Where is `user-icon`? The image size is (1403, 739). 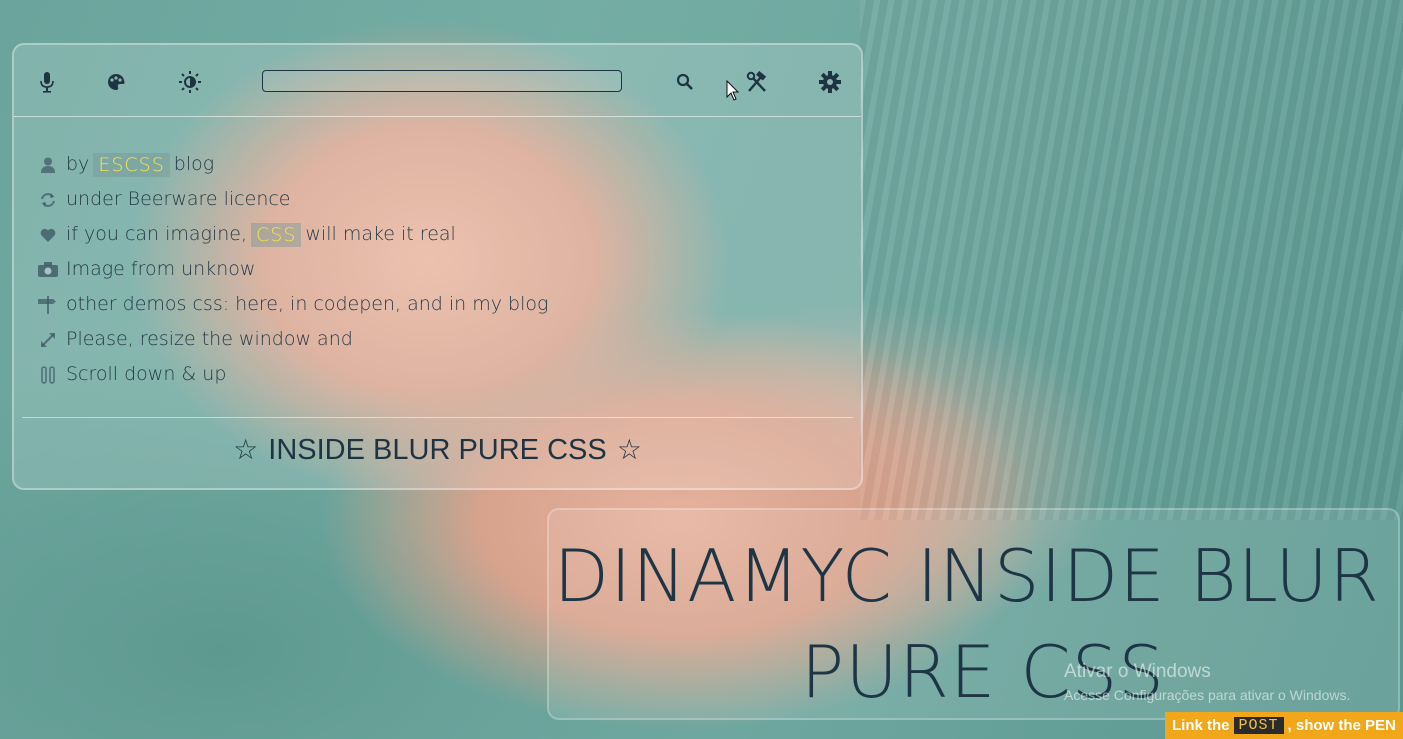 user-icon is located at coordinates (48, 165).